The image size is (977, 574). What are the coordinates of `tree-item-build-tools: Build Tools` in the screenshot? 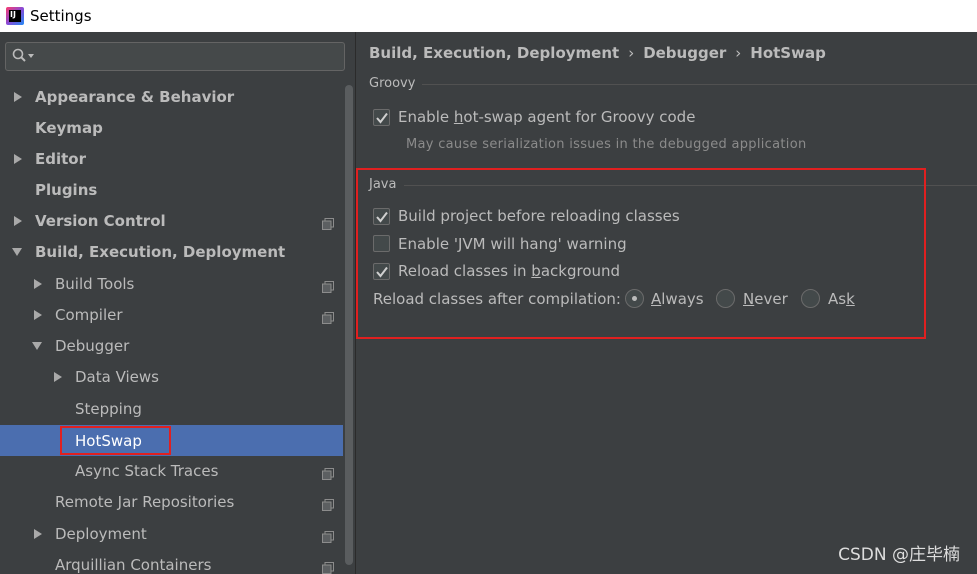 It's located at (171, 283).